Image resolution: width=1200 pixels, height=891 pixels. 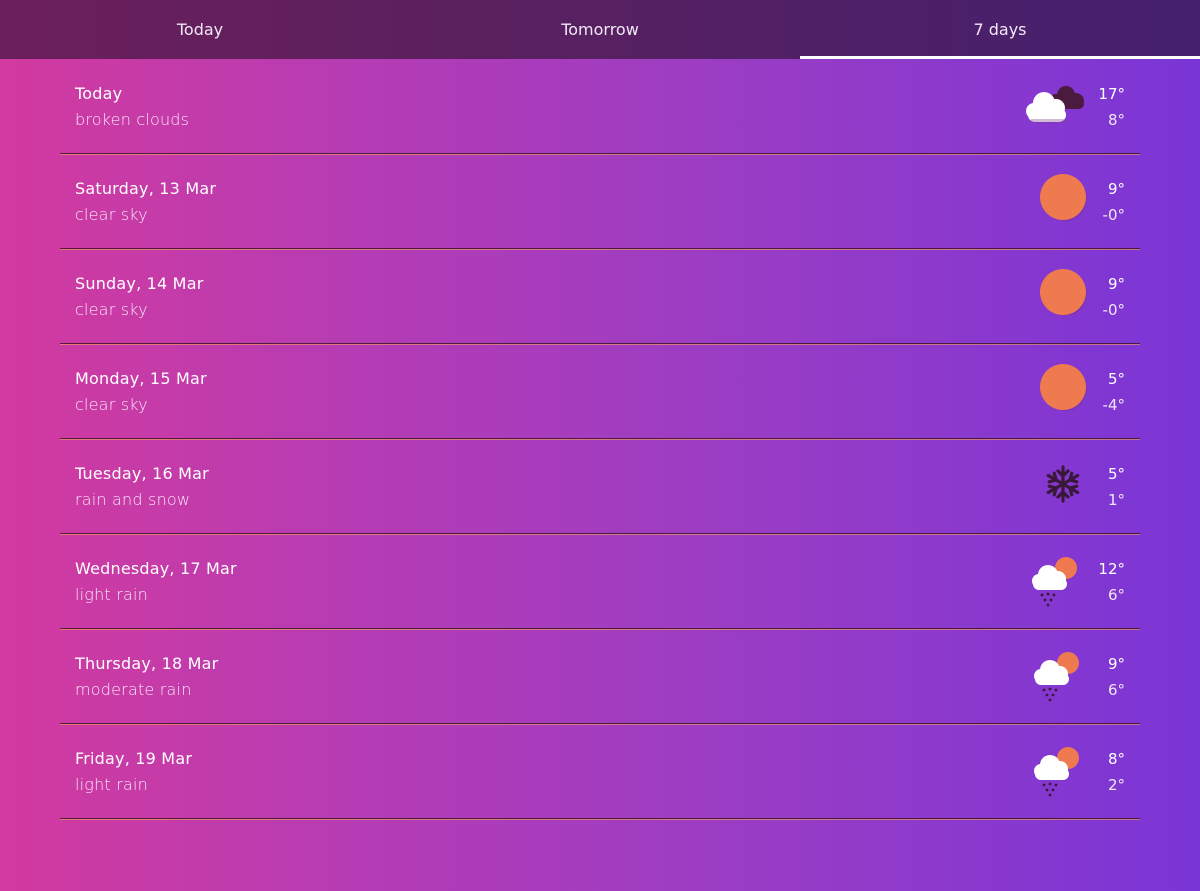 What do you see at coordinates (600, 676) in the screenshot?
I see `forecast-row: Thursday, 18 Mar moderate rain 9° 6°` at bounding box center [600, 676].